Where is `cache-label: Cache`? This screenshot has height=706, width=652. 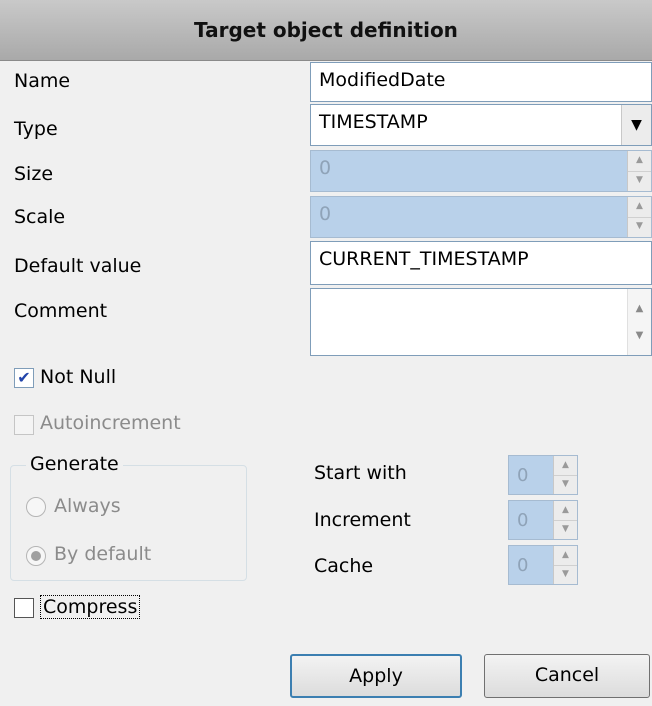
cache-label: Cache is located at coordinates (344, 566).